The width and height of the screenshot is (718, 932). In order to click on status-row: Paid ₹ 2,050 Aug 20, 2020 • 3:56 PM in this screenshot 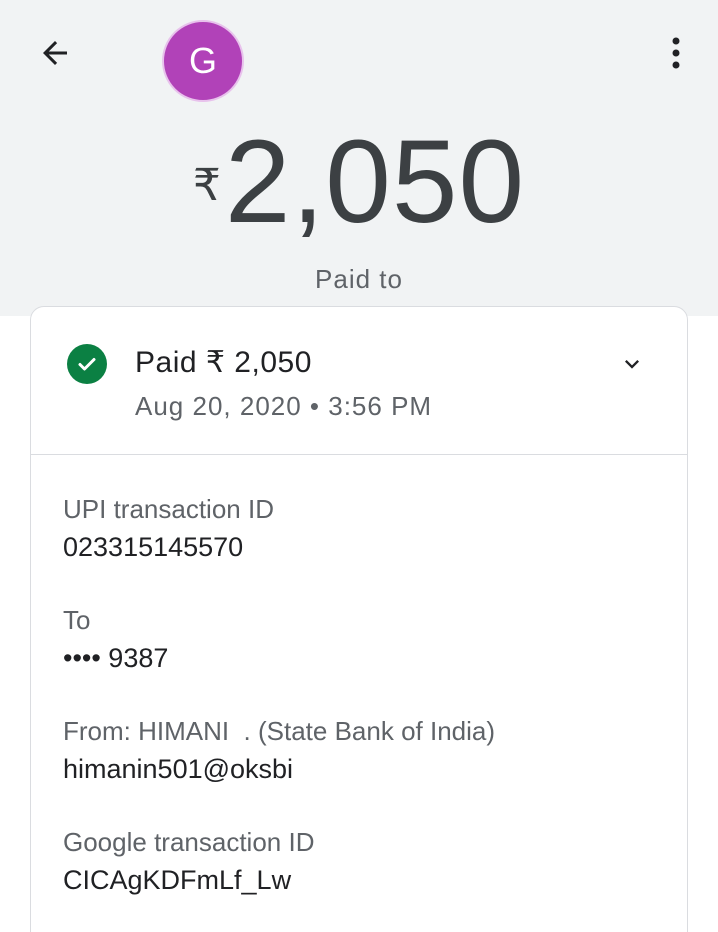, I will do `click(359, 381)`.